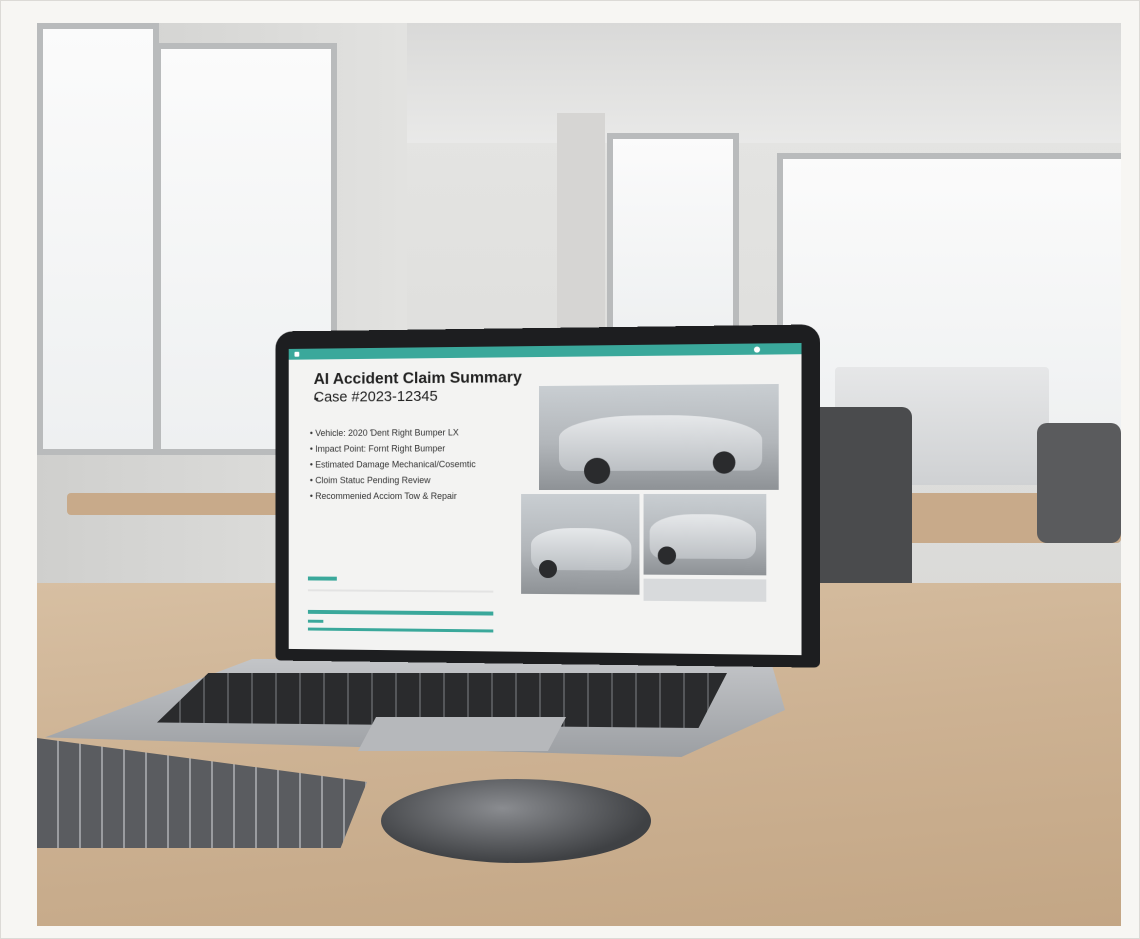  Describe the element at coordinates (757, 350) in the screenshot. I see `status-dot-icon` at that location.